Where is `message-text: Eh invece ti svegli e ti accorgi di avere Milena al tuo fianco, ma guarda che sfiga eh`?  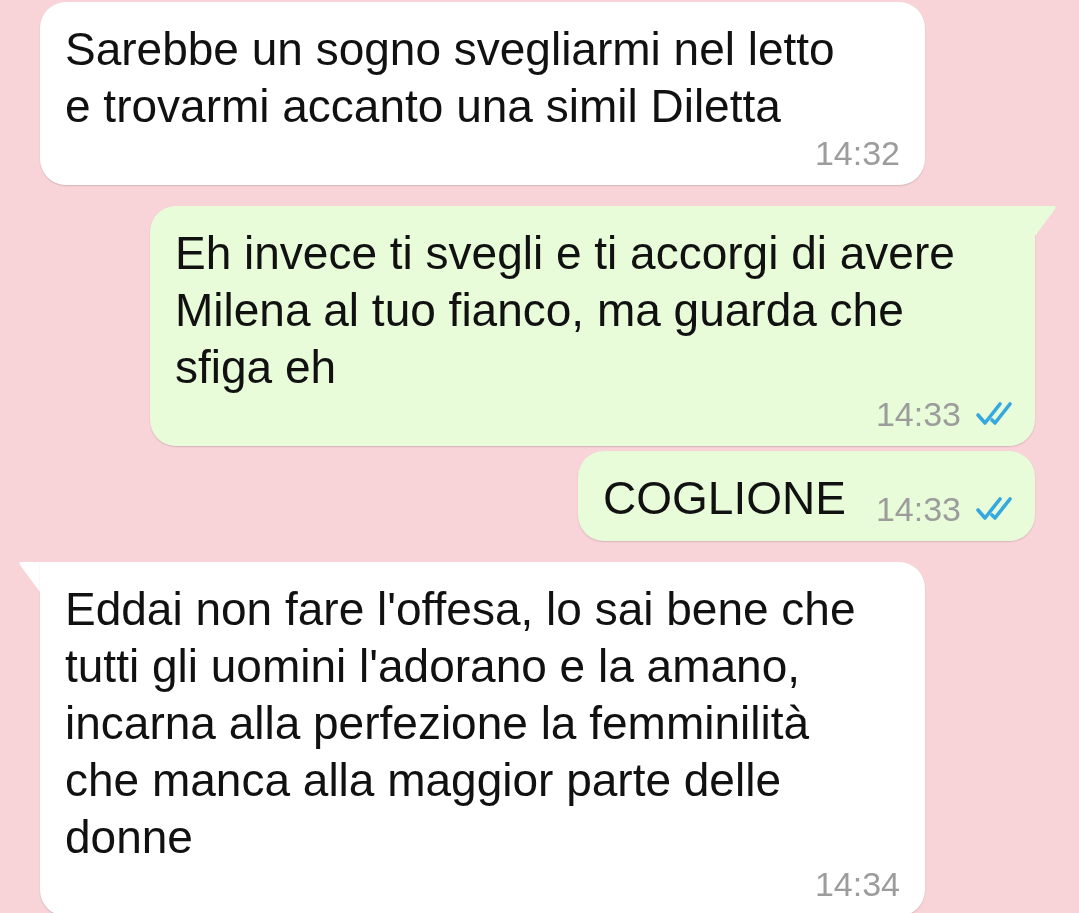
message-text: Eh invece ti svegli e ti accorgi di avere Milena al tuo fianco, ma guarda che sfiga eh is located at coordinates (565, 310).